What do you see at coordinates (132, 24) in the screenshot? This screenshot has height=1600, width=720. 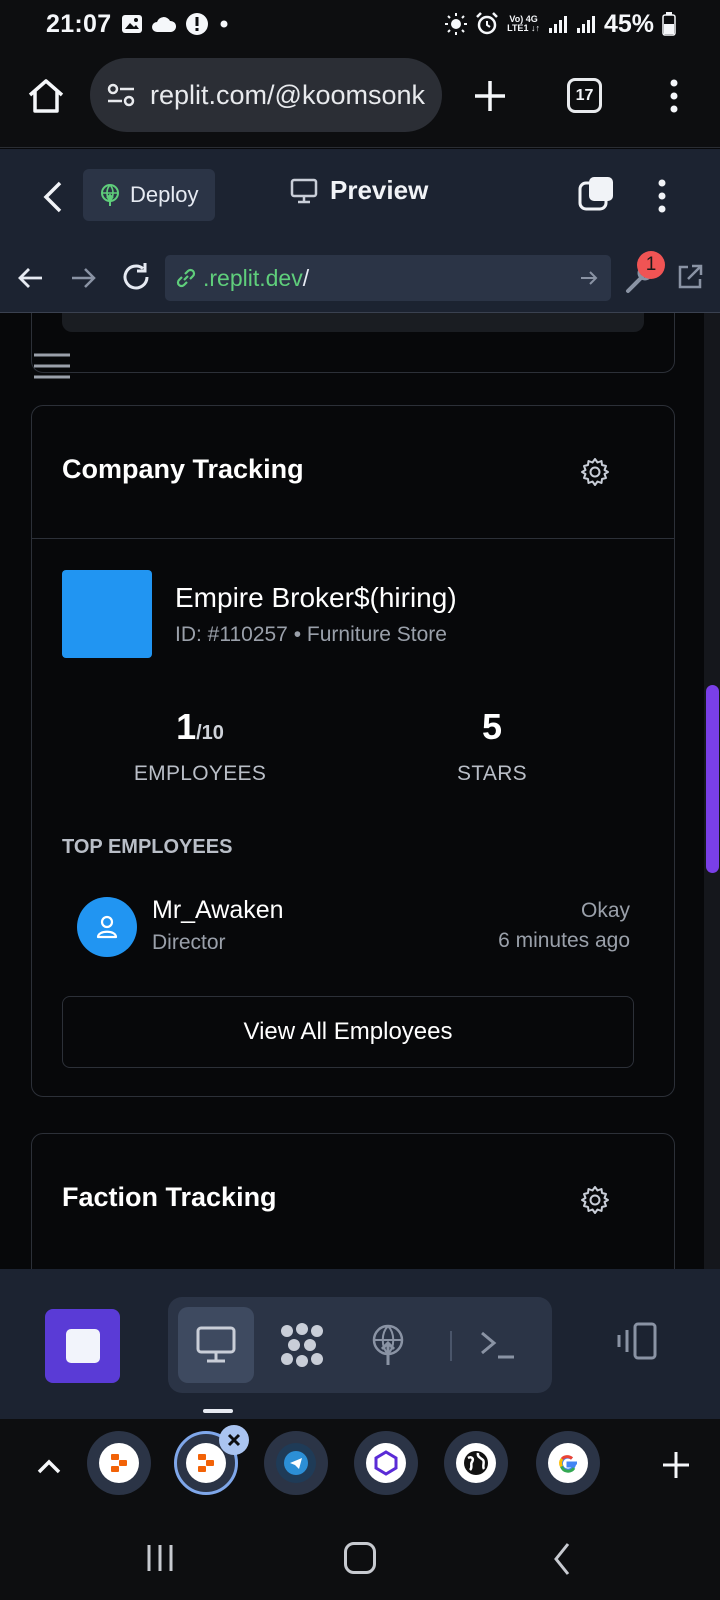 I see `gallery-icon` at bounding box center [132, 24].